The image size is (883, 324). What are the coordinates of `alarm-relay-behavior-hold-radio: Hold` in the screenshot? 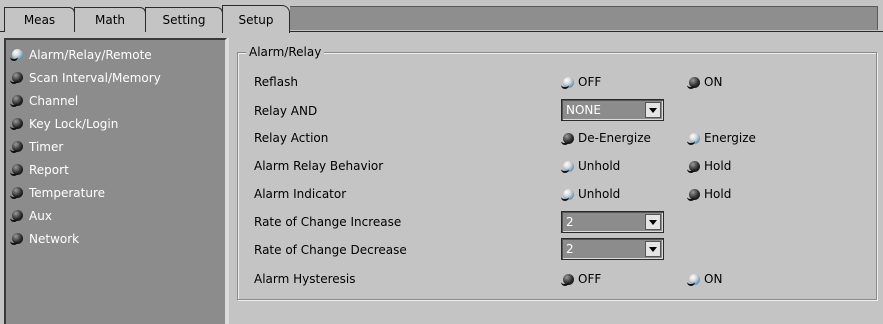 It's located at (709, 166).